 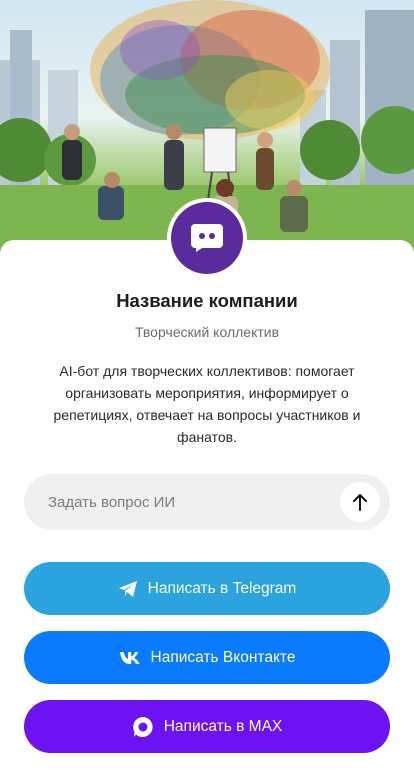 I want to click on vk-button: Написать Вконтакте, so click(x=207, y=657).